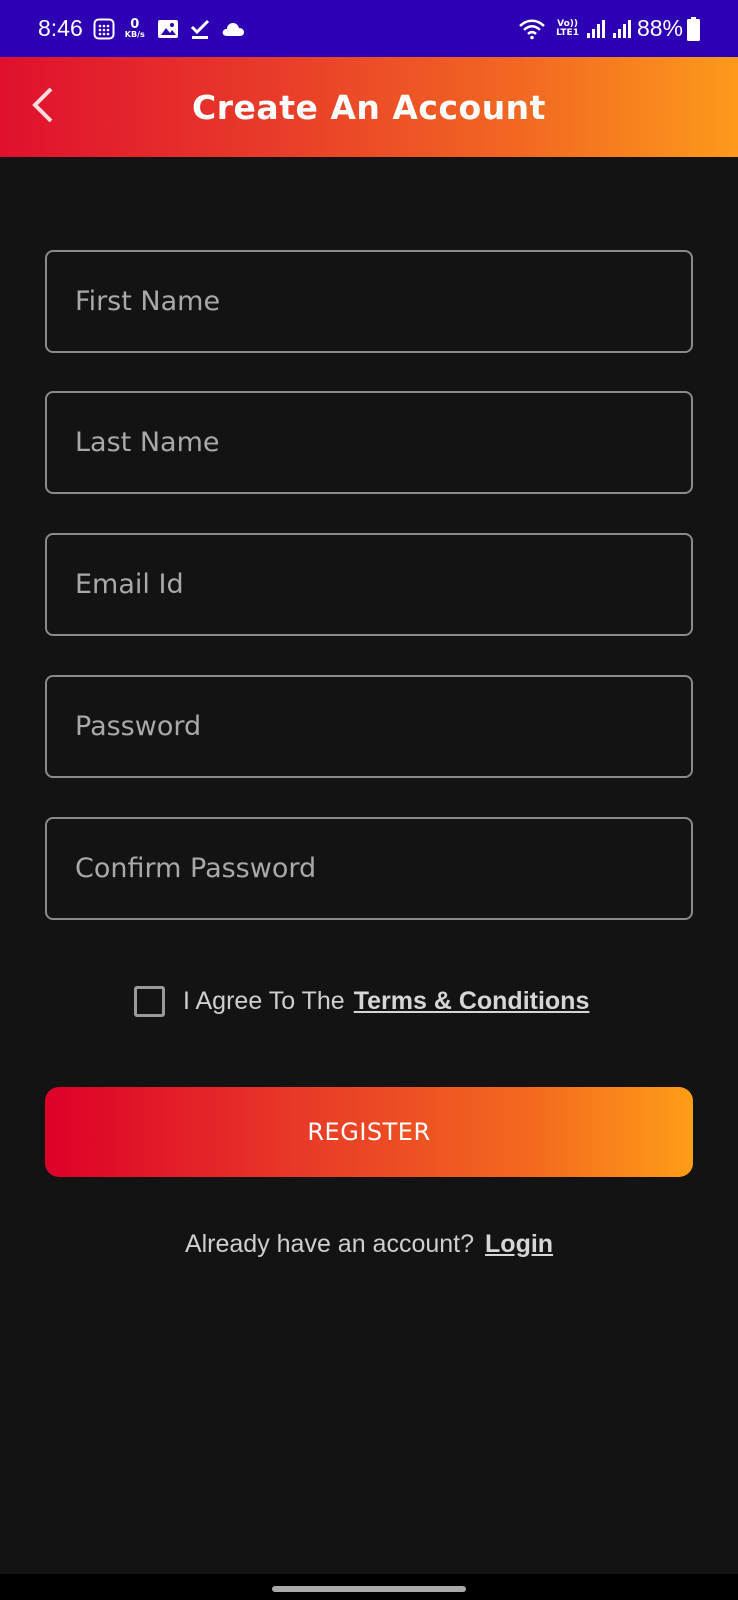 The height and width of the screenshot is (1600, 738). Describe the element at coordinates (621, 29) in the screenshot. I see `signal-icon-sim2` at that location.